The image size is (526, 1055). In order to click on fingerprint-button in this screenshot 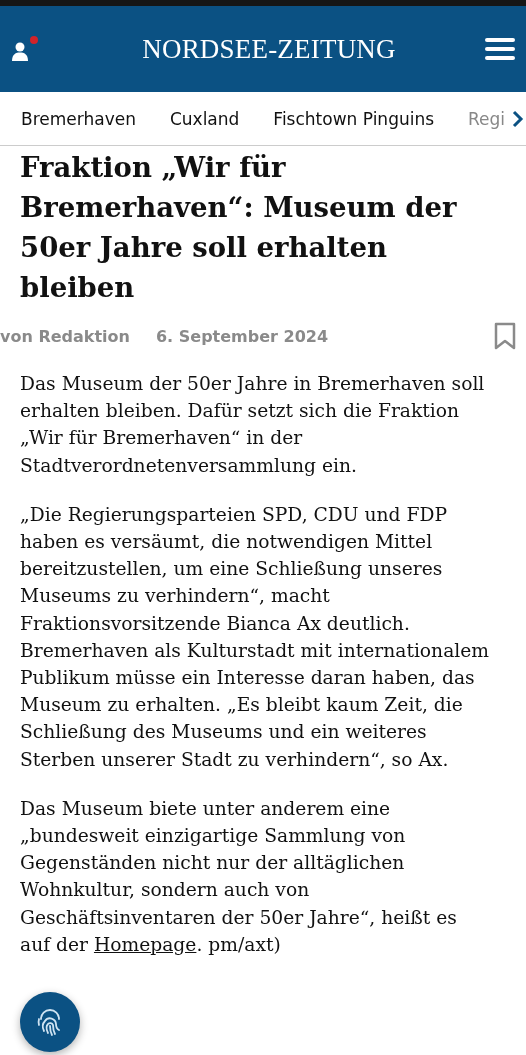, I will do `click(50, 1022)`.